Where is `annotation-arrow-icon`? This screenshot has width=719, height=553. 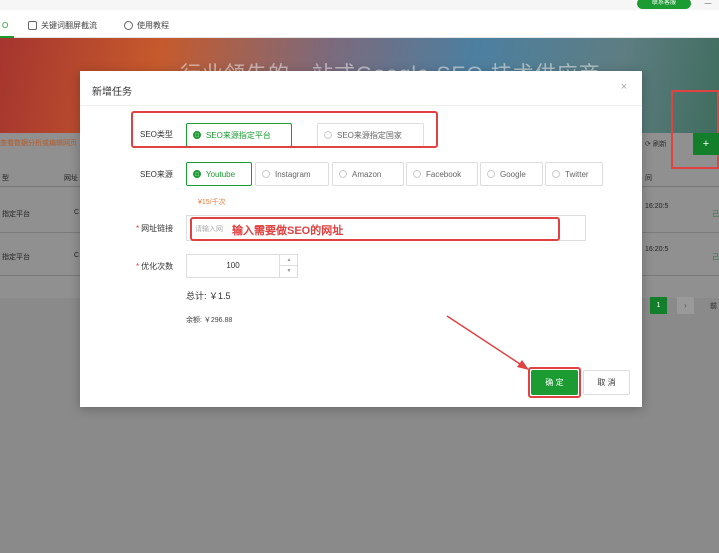 annotation-arrow-icon is located at coordinates (487, 342).